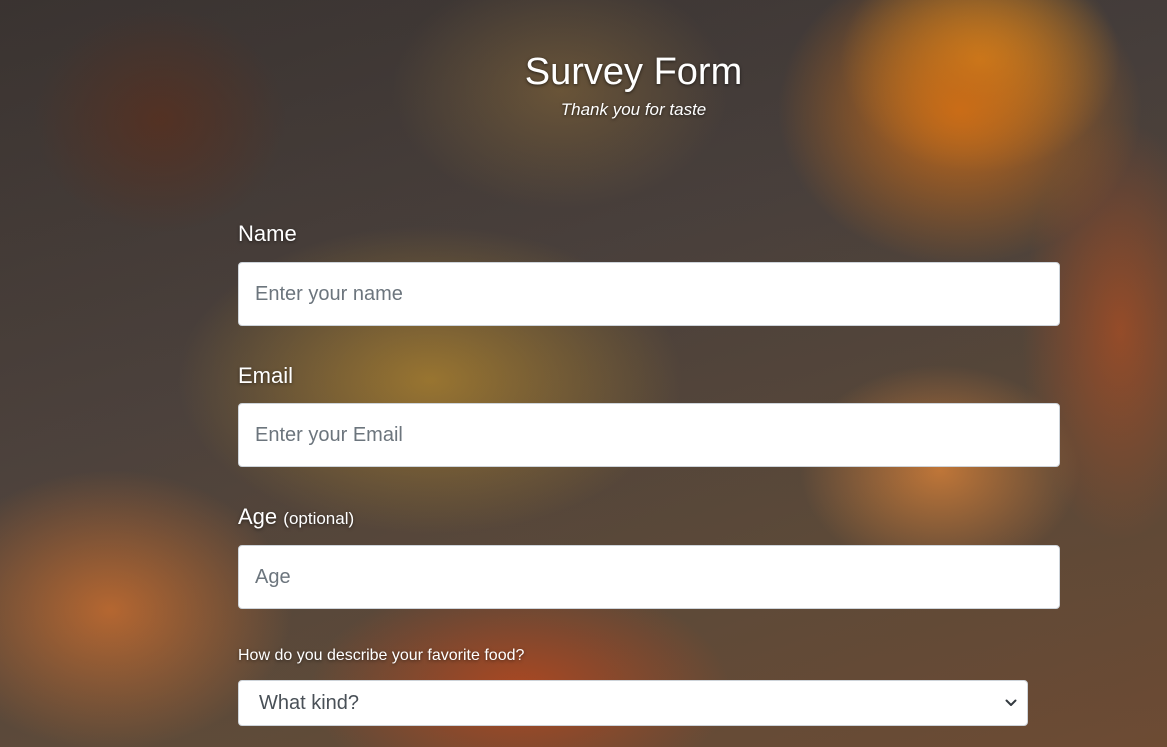  I want to click on name-input, so click(649, 294).